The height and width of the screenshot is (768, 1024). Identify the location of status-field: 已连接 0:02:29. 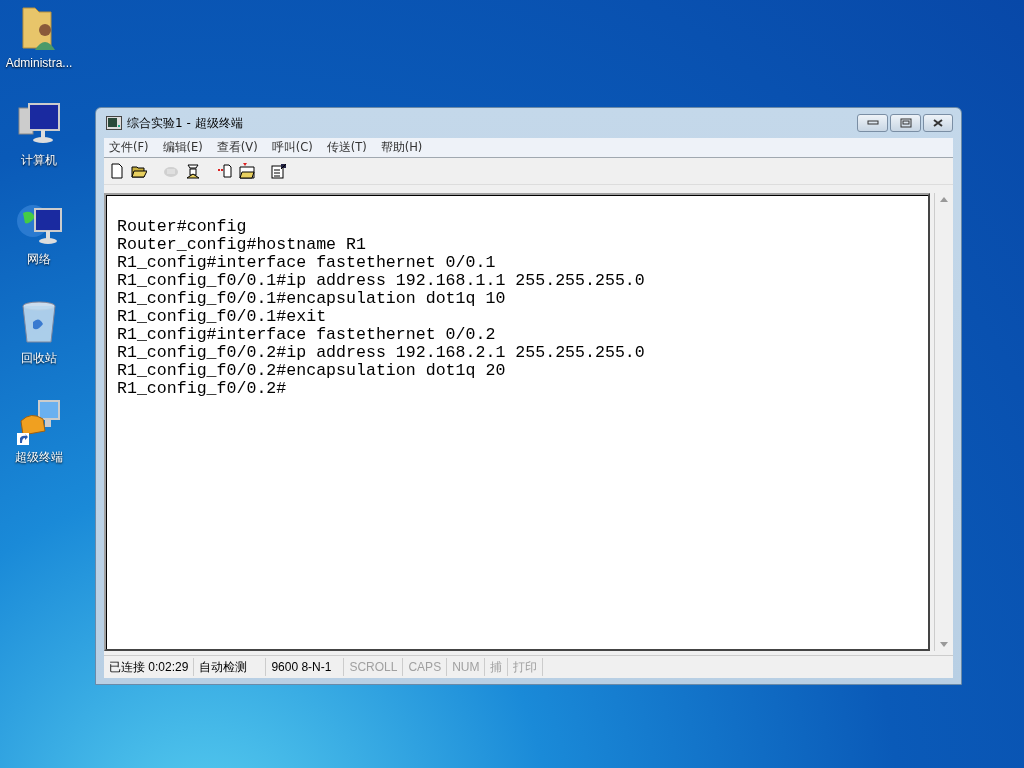
(149, 667).